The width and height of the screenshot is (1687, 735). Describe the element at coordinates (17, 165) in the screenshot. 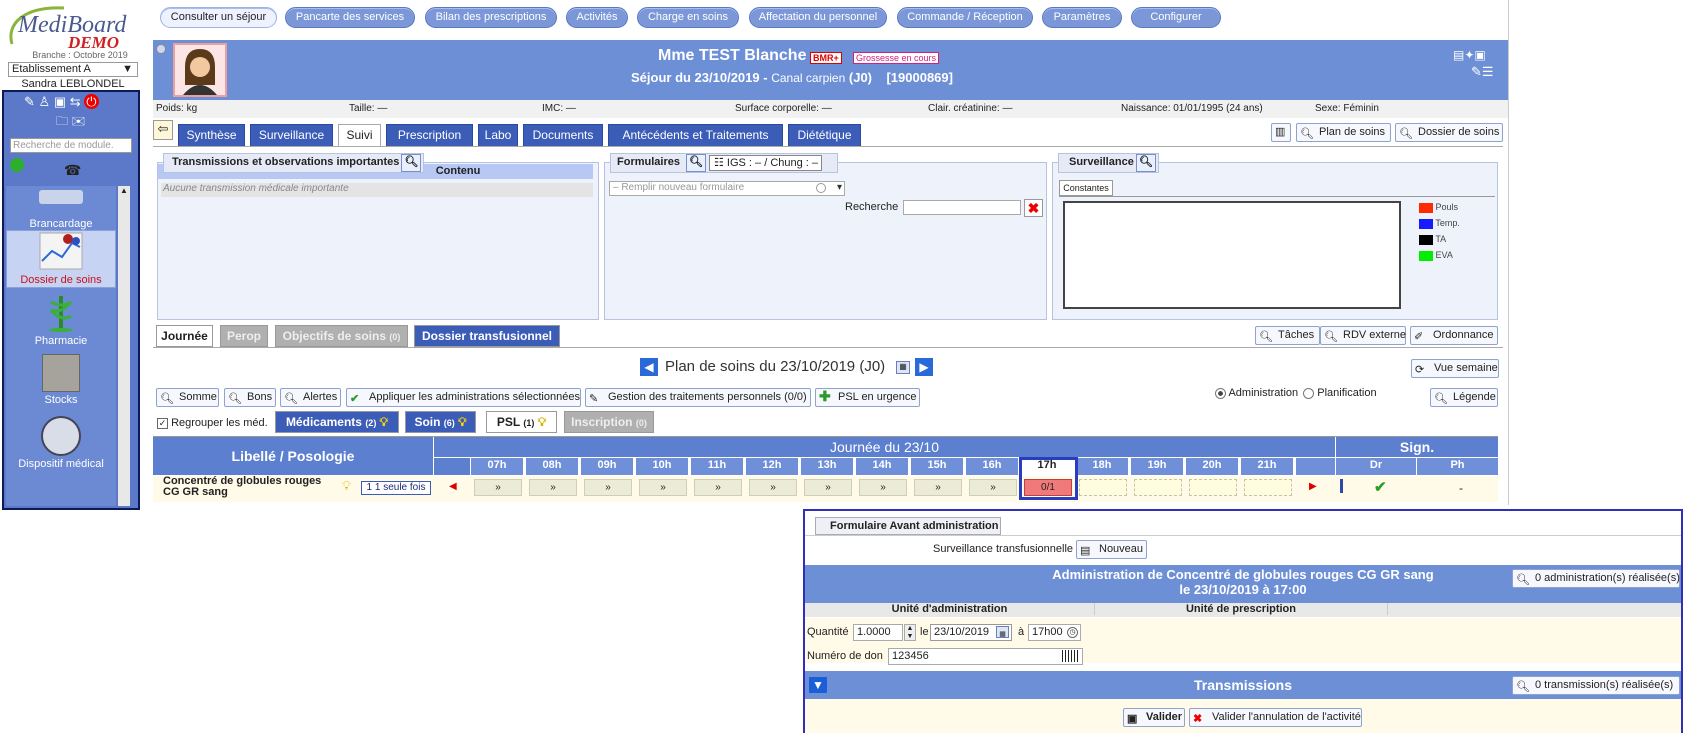

I see `status-cloud-icon` at that location.